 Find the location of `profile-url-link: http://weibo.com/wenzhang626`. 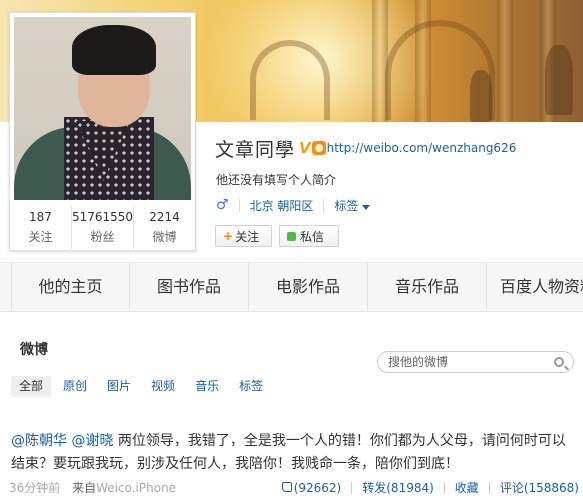

profile-url-link: http://weibo.com/wenzhang626 is located at coordinates (422, 148).